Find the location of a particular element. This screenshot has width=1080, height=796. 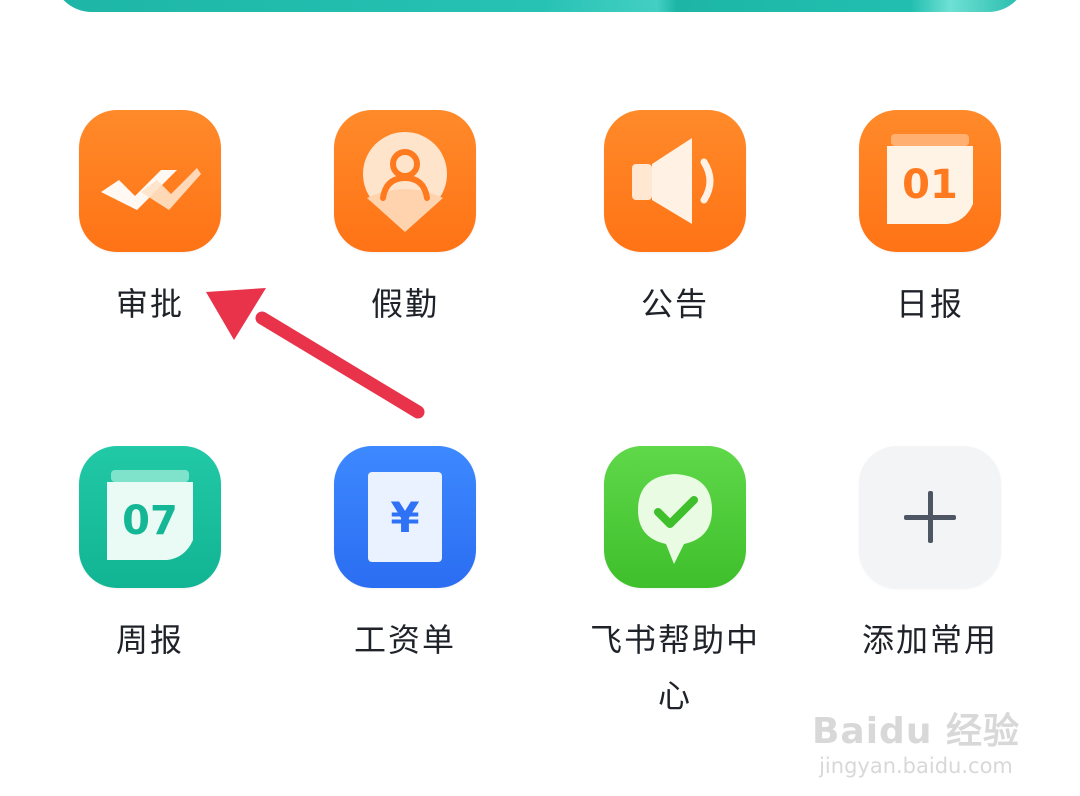

watermark-logo: Baidu 经验 is located at coordinates (915, 731).